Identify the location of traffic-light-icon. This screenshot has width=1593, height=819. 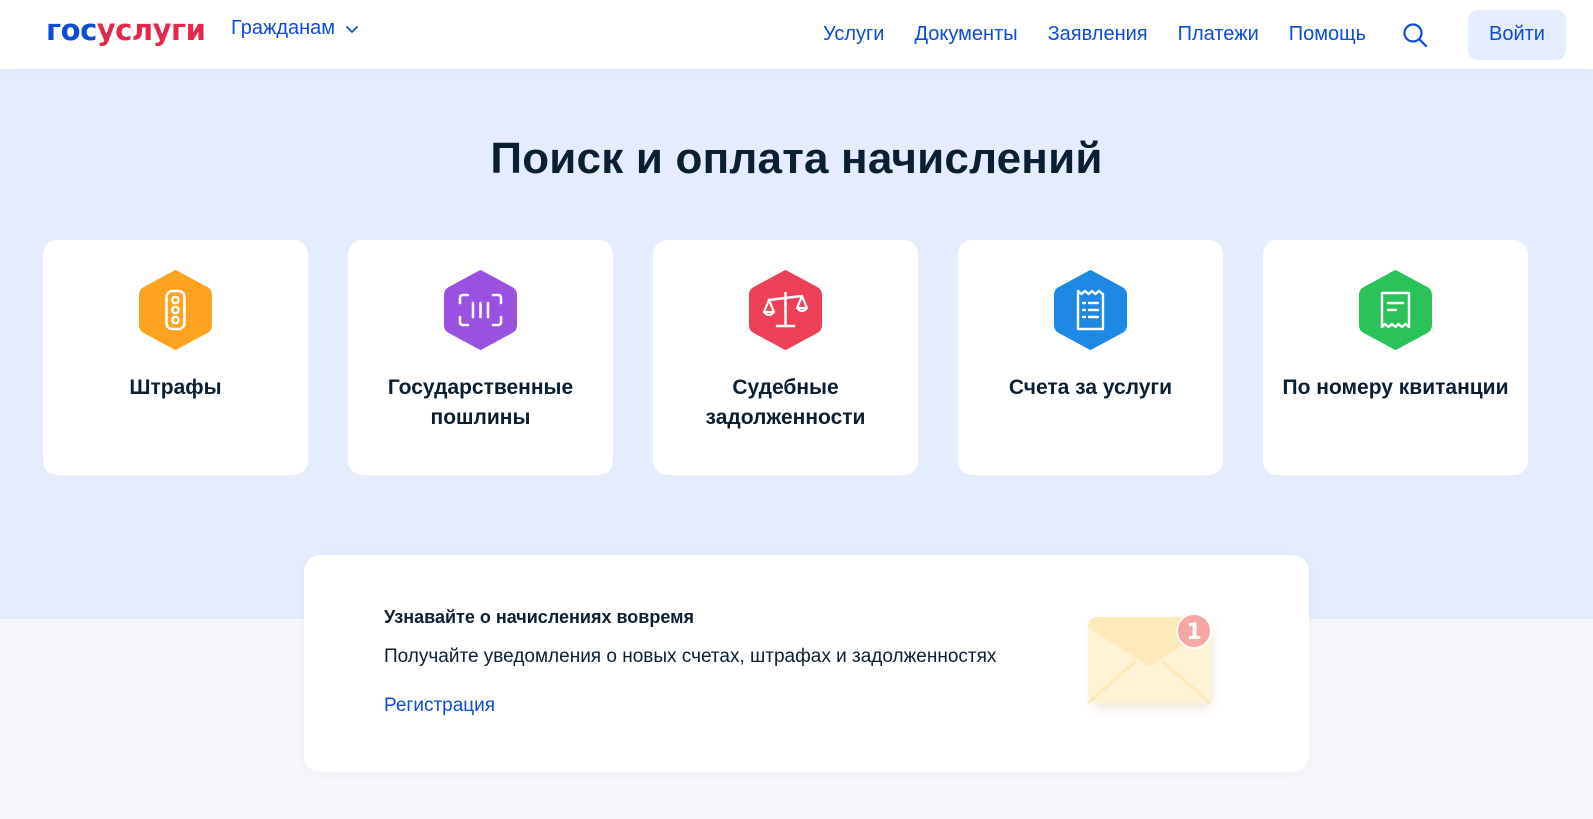
(175, 310).